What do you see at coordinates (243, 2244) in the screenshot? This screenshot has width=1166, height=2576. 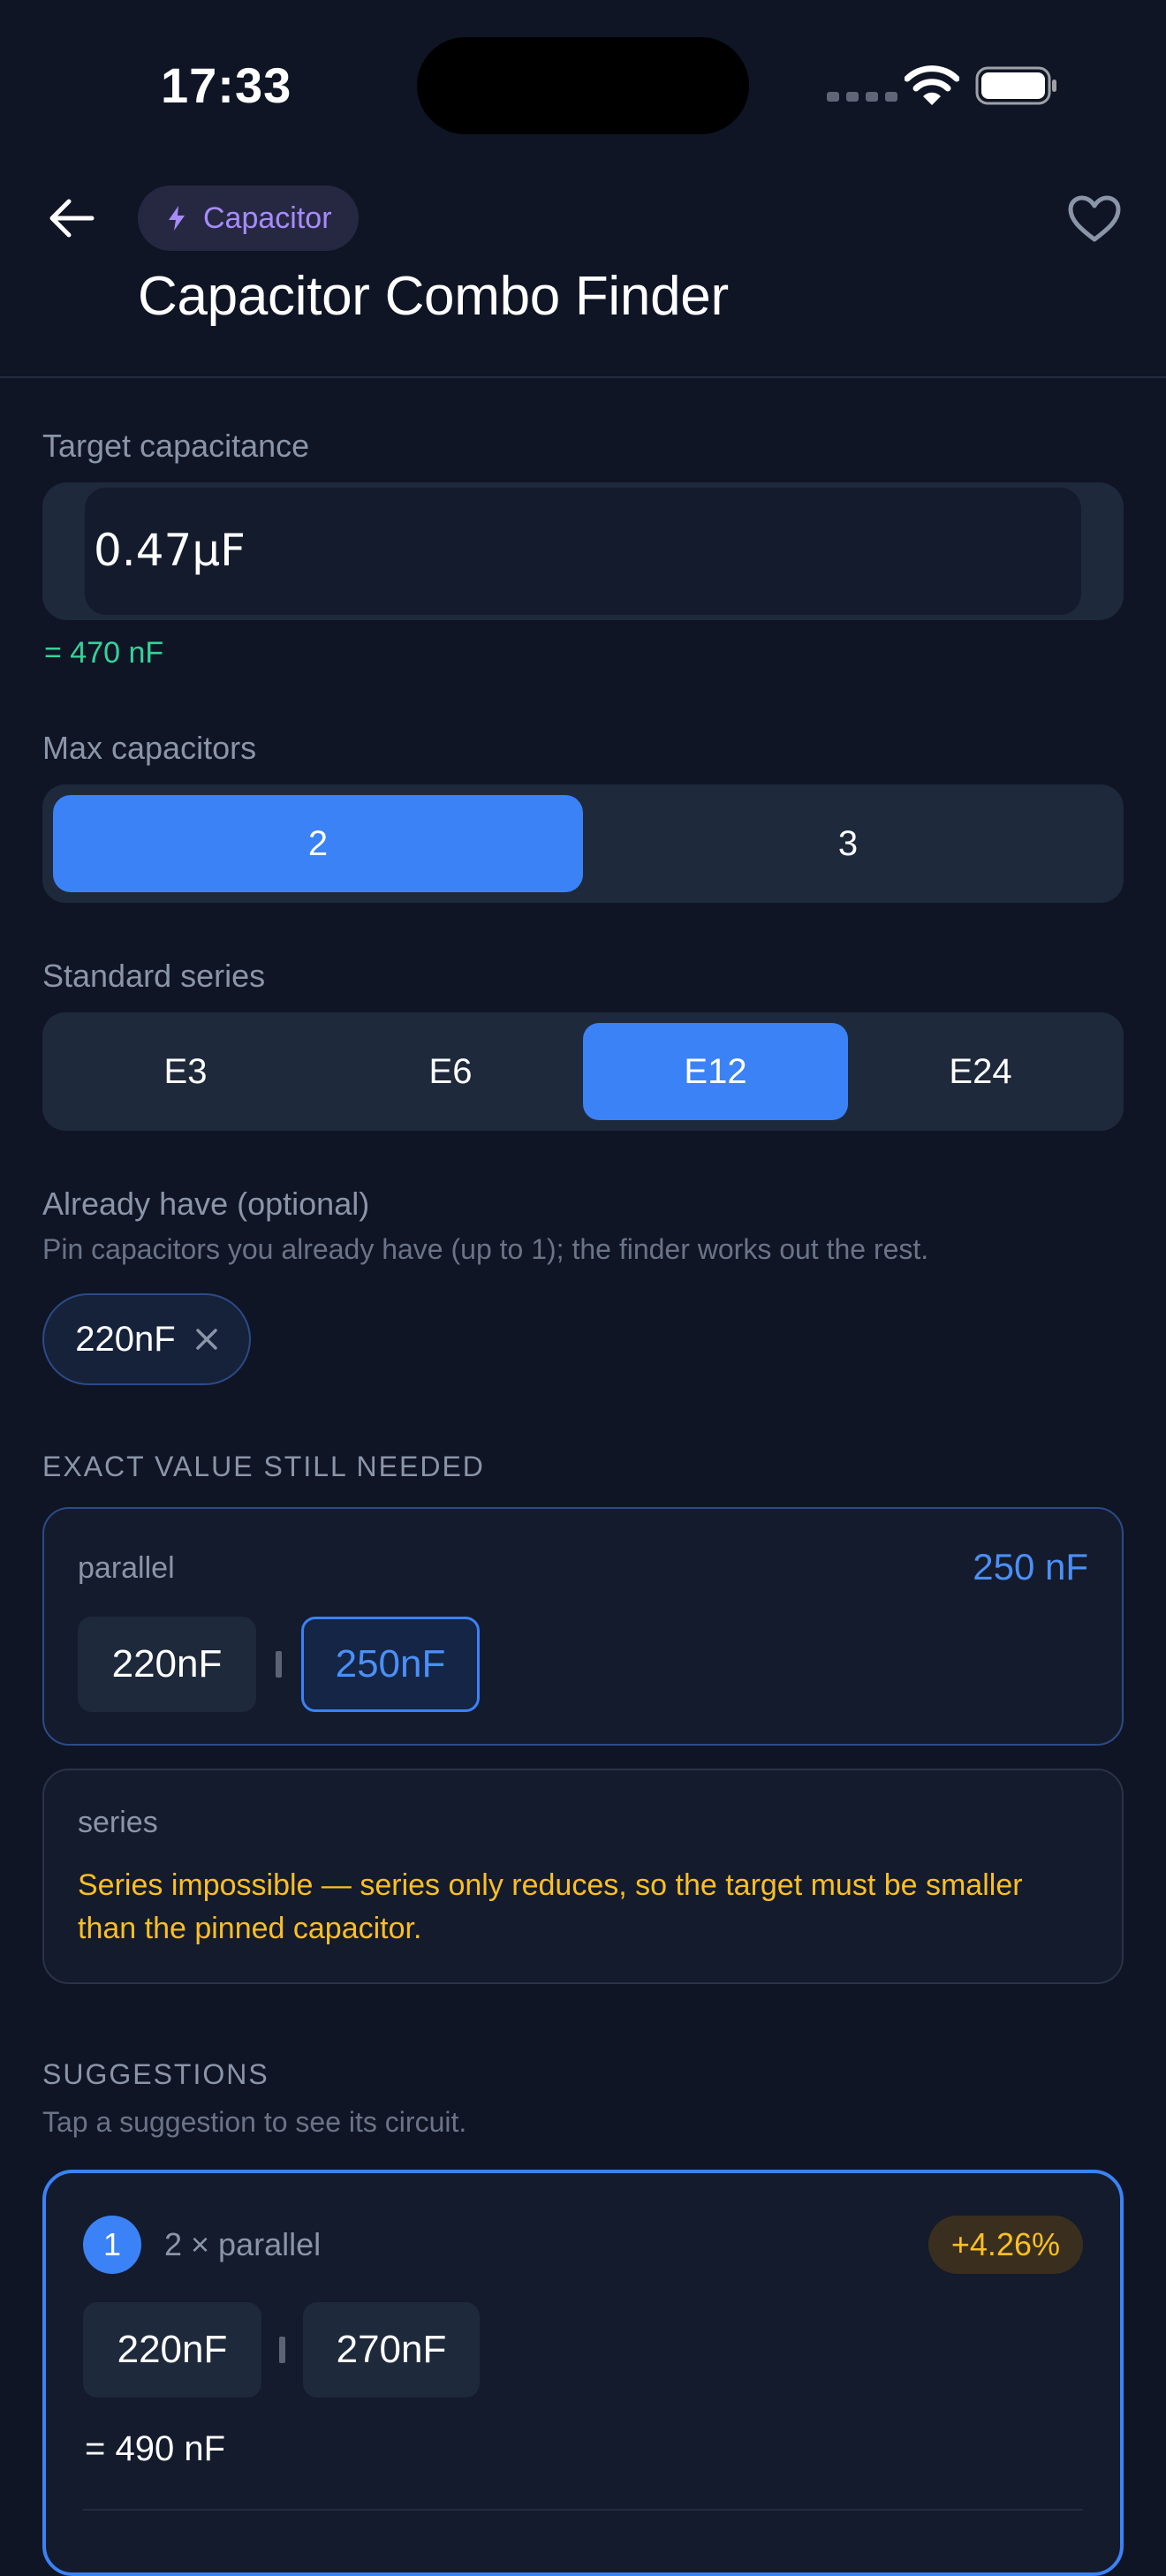 I see `suggestion-type: 2 × parallel` at bounding box center [243, 2244].